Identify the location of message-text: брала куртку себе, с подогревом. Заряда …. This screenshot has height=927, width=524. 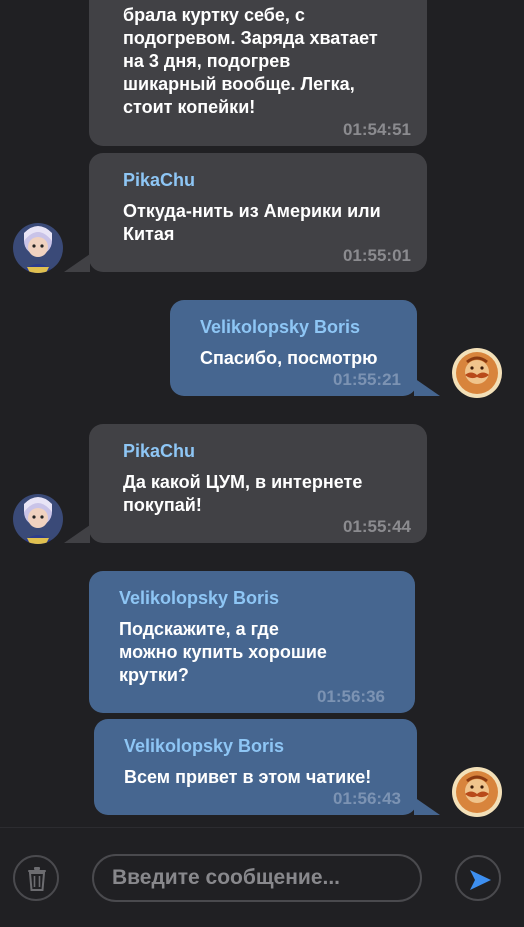
(250, 61).